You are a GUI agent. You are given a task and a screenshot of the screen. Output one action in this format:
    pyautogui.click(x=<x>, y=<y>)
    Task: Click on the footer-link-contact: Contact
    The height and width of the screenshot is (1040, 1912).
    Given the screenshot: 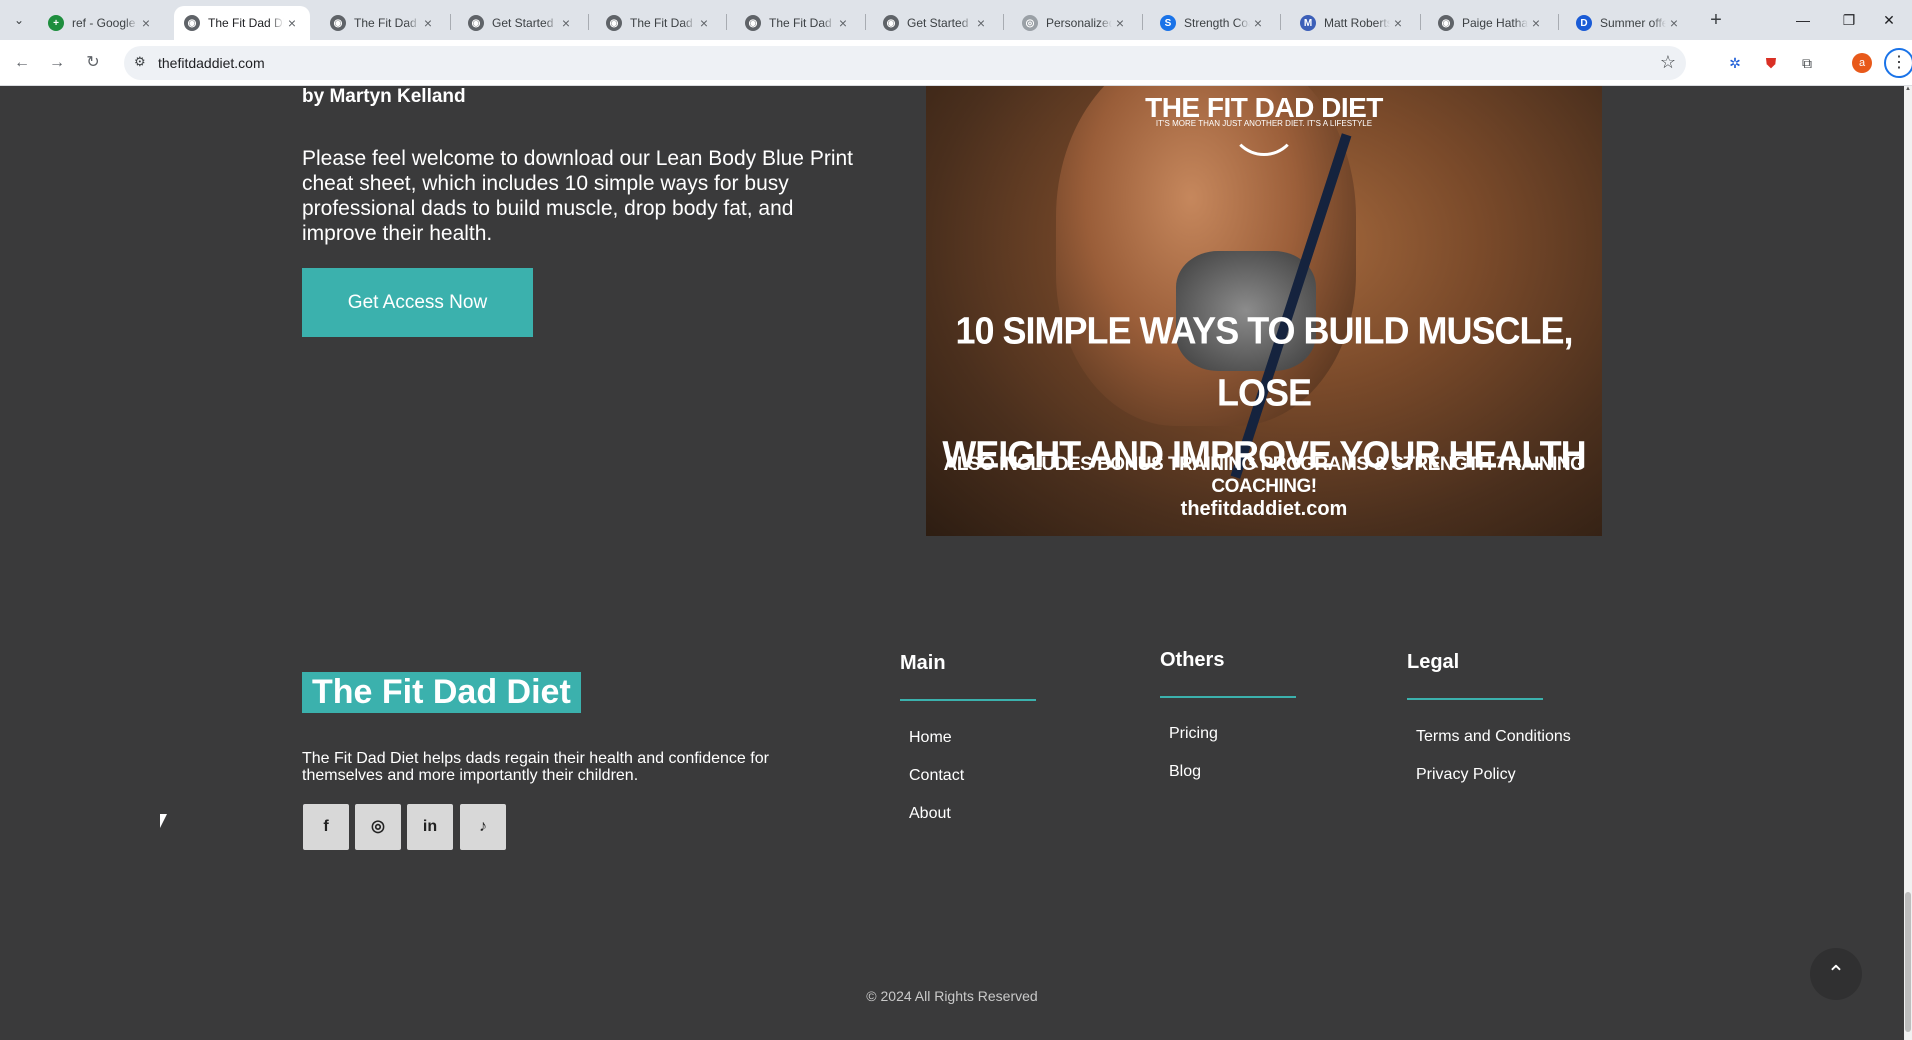 What is the action you would take?
    pyautogui.click(x=936, y=776)
    